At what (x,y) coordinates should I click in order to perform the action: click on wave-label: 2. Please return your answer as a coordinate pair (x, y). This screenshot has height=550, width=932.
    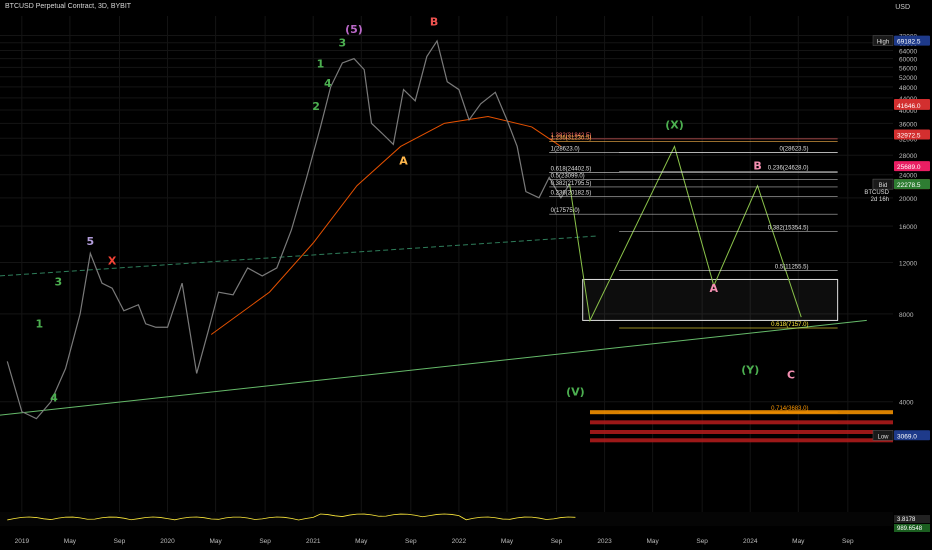
    Looking at the image, I should click on (316, 106).